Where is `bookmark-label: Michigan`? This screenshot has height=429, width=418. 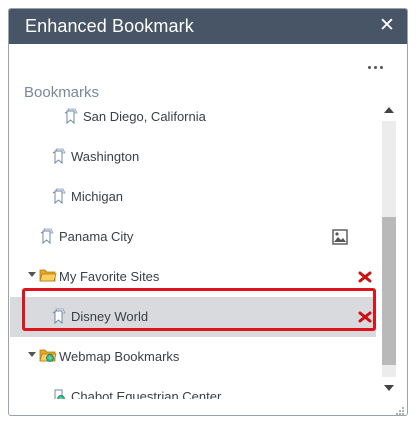 bookmark-label: Michigan is located at coordinates (97, 196).